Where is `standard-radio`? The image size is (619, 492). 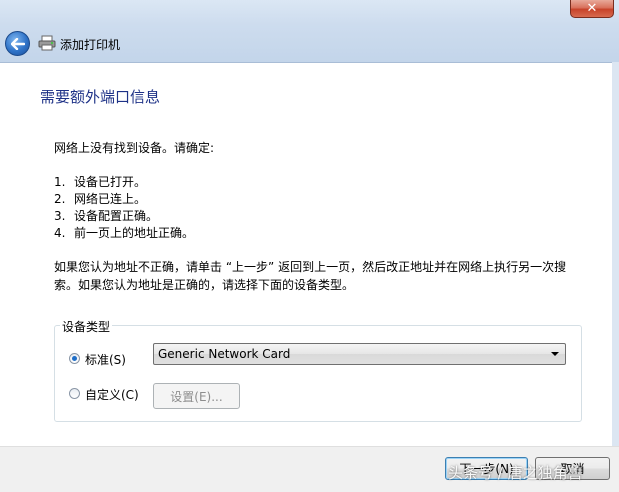
standard-radio is located at coordinates (74, 358).